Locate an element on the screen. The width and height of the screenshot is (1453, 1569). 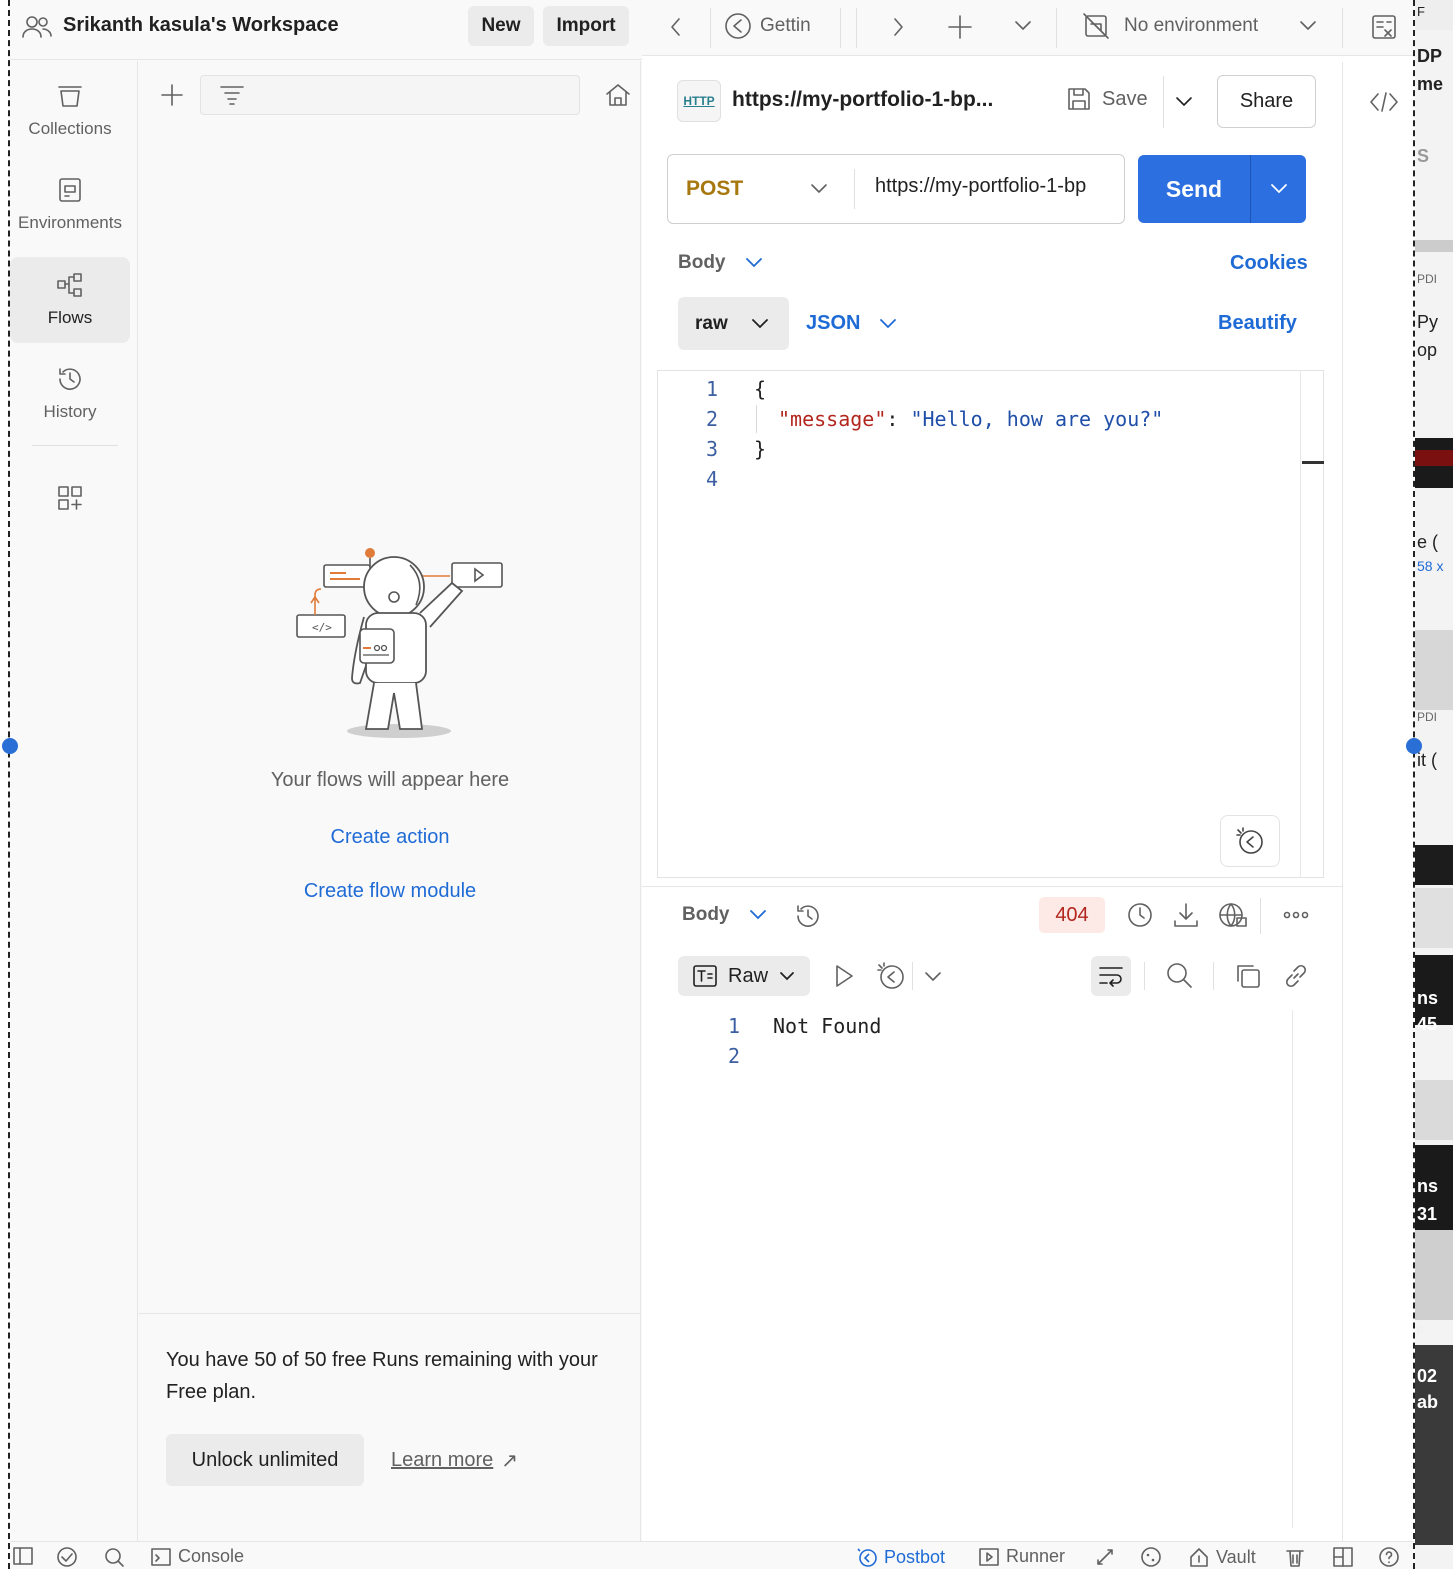
home-icon is located at coordinates (618, 95).